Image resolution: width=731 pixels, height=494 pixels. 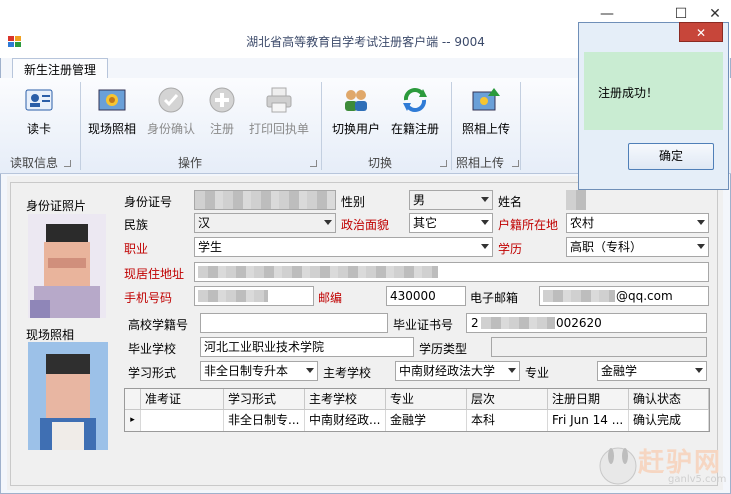 What do you see at coordinates (494, 298) in the screenshot?
I see `email-label: 电子邮箱` at bounding box center [494, 298].